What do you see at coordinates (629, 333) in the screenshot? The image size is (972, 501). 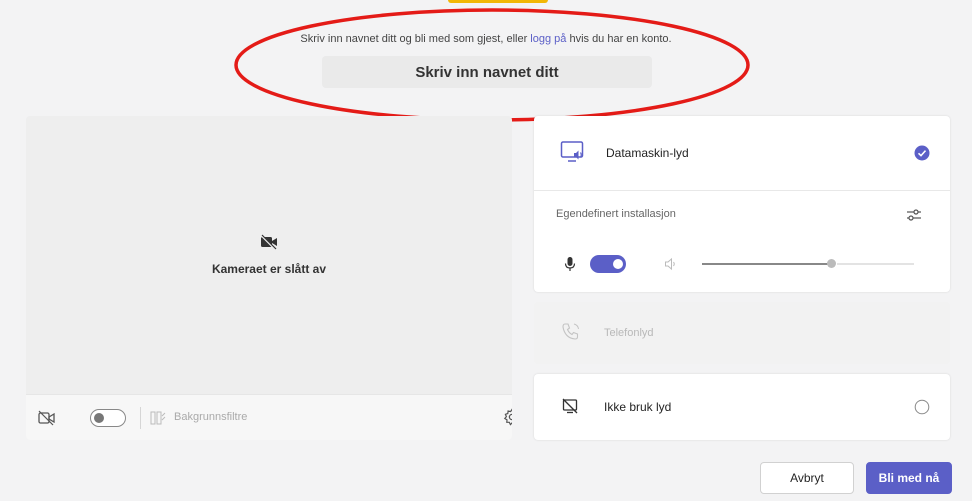 I see `phone-audio-label: Telefonlyd` at bounding box center [629, 333].